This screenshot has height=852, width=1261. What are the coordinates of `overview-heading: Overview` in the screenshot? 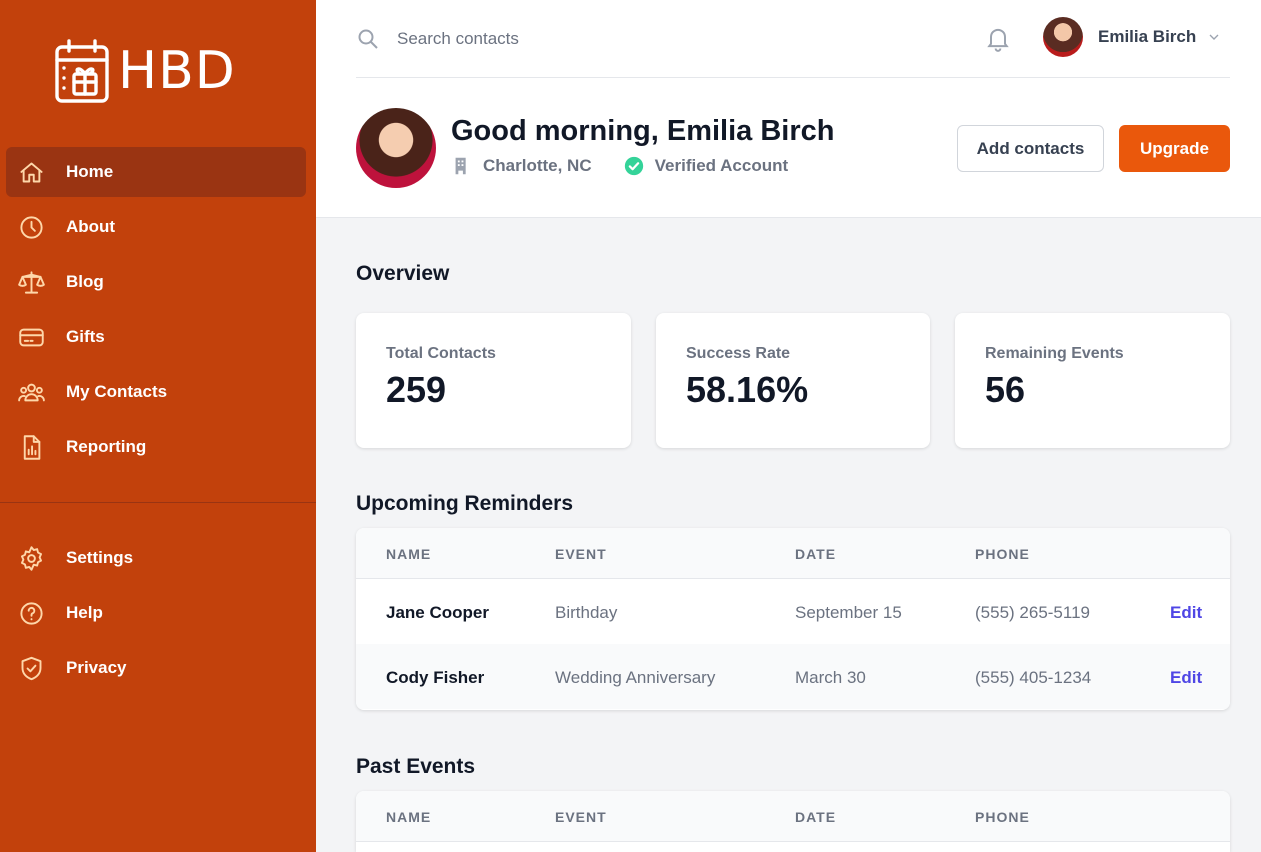 It's located at (403, 273).